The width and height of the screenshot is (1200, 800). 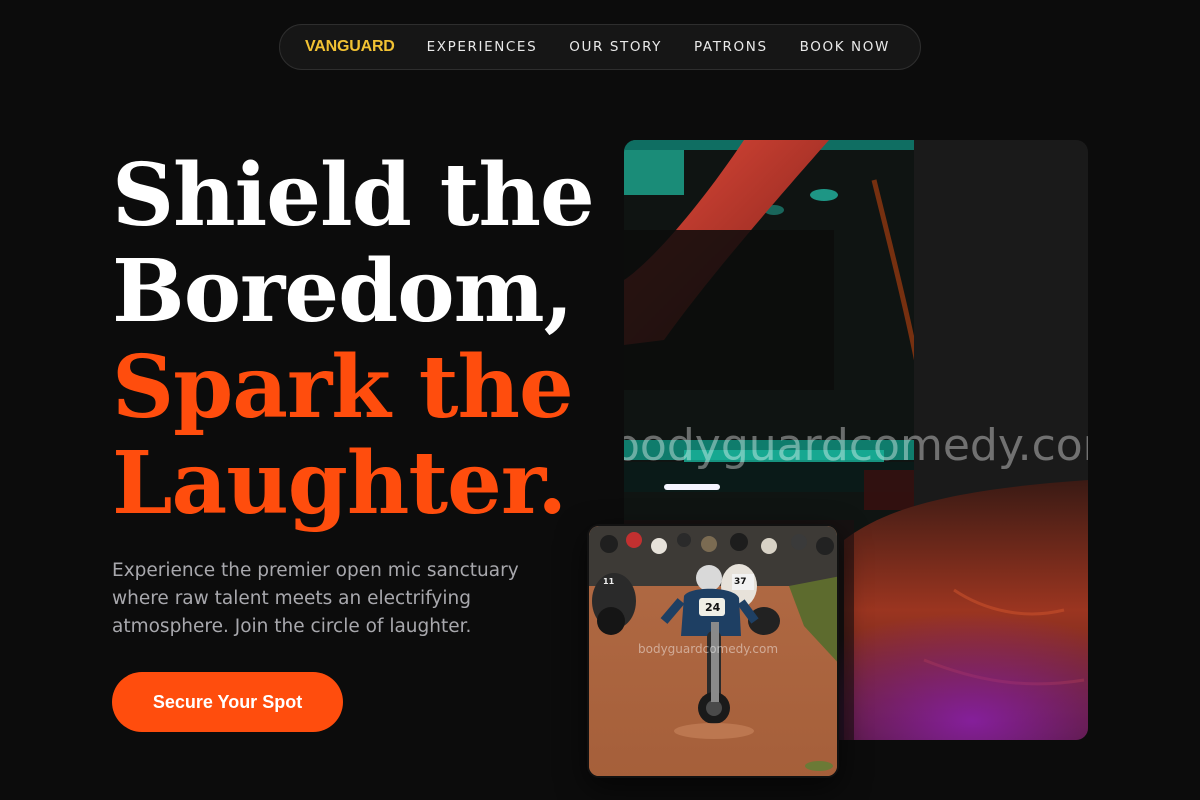 What do you see at coordinates (609, 581) in the screenshot?
I see `side-rider-bib-number: 11` at bounding box center [609, 581].